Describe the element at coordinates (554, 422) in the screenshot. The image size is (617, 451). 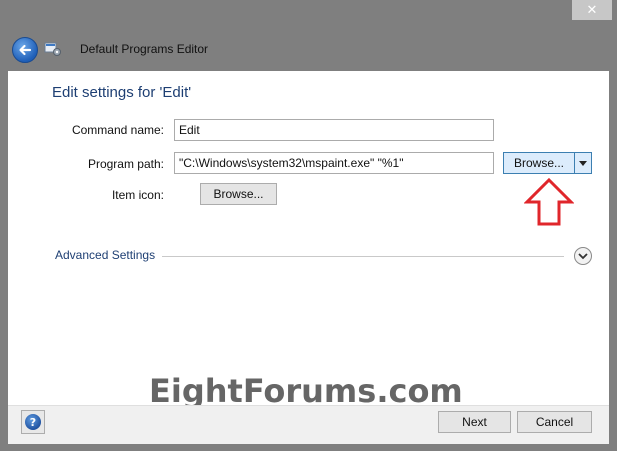
I see `cancel-button: Cancel` at that location.